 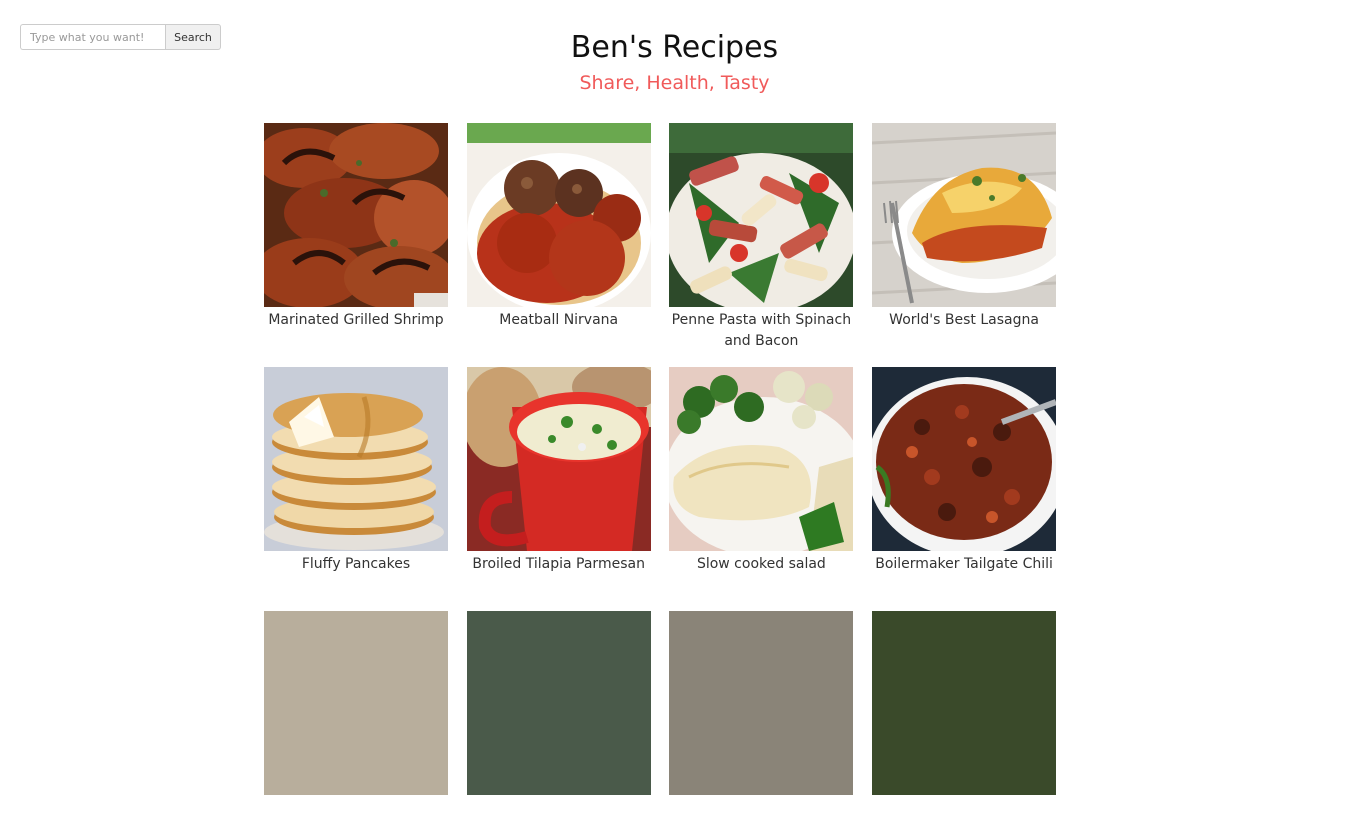 I want to click on recipe-card-penne-pasta: Penne Pasta with Spinach and Bacon, so click(x=761, y=237).